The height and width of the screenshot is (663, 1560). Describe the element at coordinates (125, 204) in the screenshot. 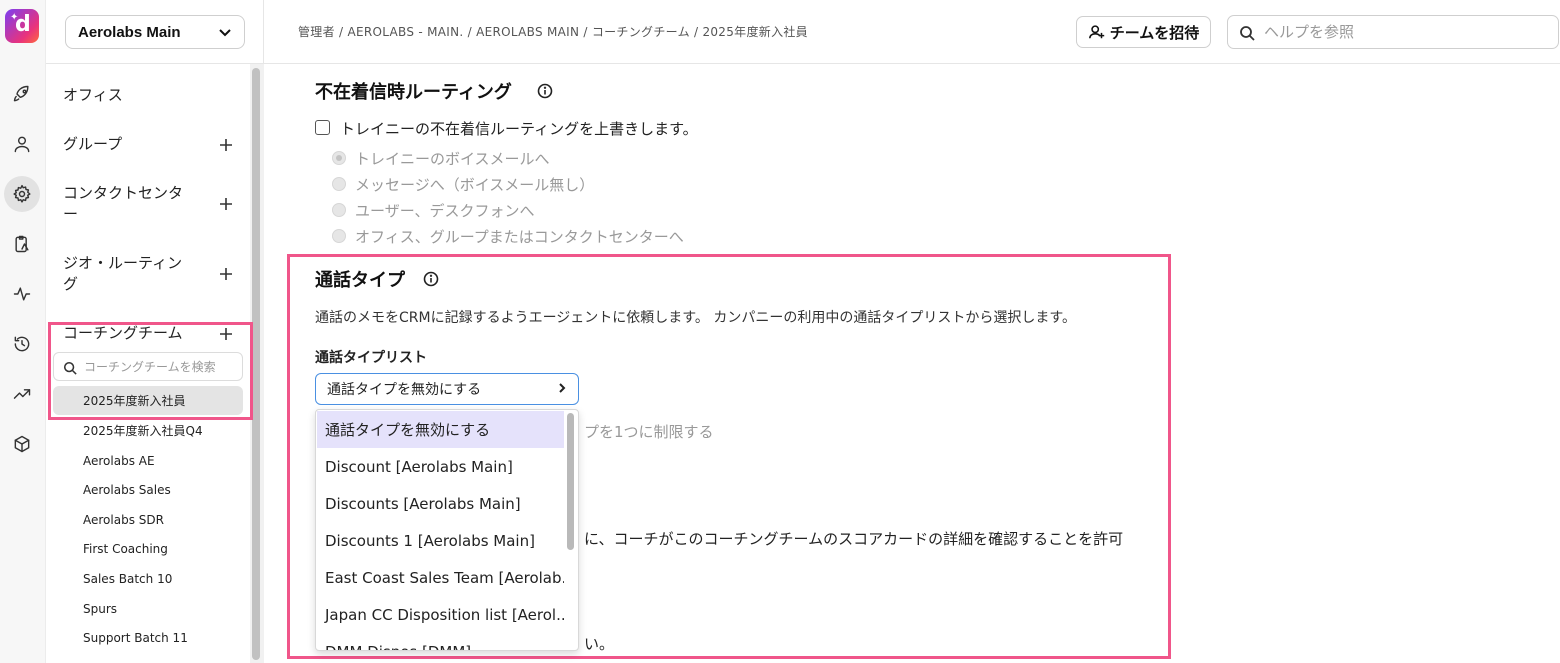

I see `sidebar-item-contact-center: コンタクトセンター` at that location.